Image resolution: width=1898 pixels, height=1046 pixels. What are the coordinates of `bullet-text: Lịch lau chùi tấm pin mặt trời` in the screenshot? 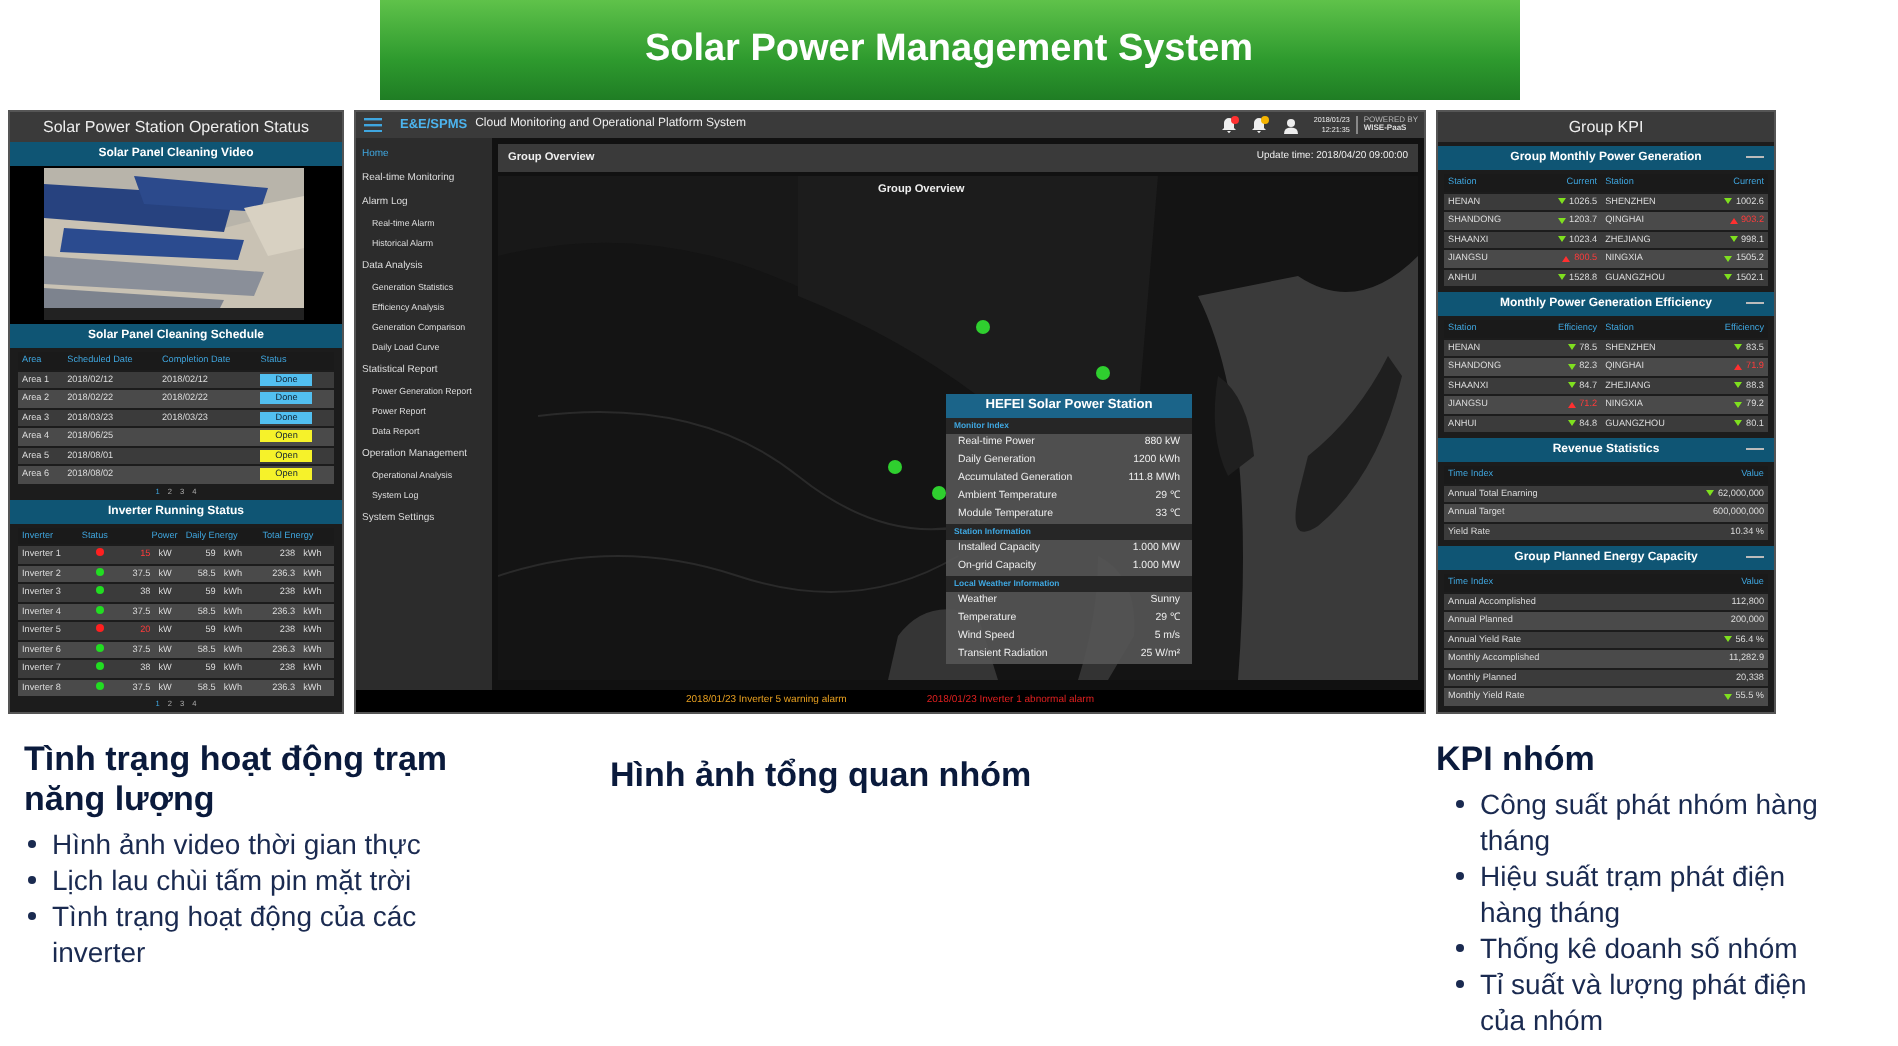 It's located at (232, 880).